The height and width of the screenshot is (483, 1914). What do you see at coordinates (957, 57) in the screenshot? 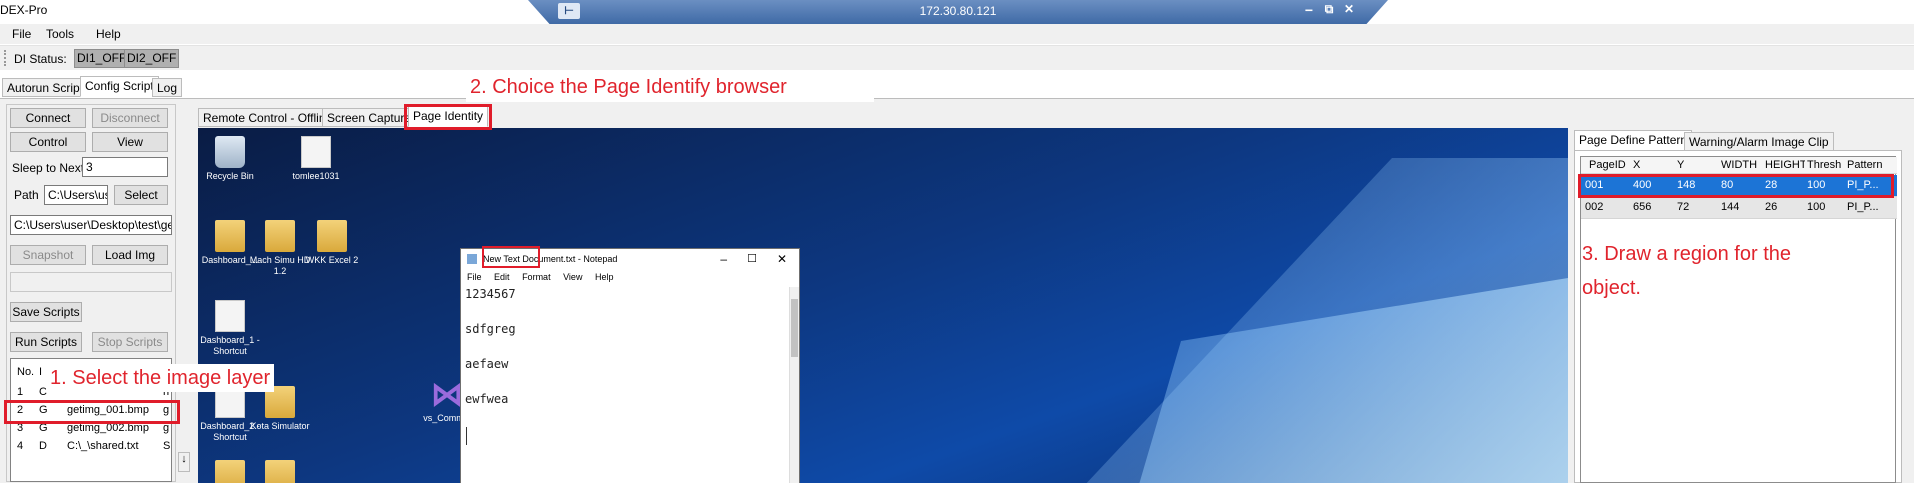
I see `toolbar: DI Status: DI1_OFF DI2_OFF` at bounding box center [957, 57].